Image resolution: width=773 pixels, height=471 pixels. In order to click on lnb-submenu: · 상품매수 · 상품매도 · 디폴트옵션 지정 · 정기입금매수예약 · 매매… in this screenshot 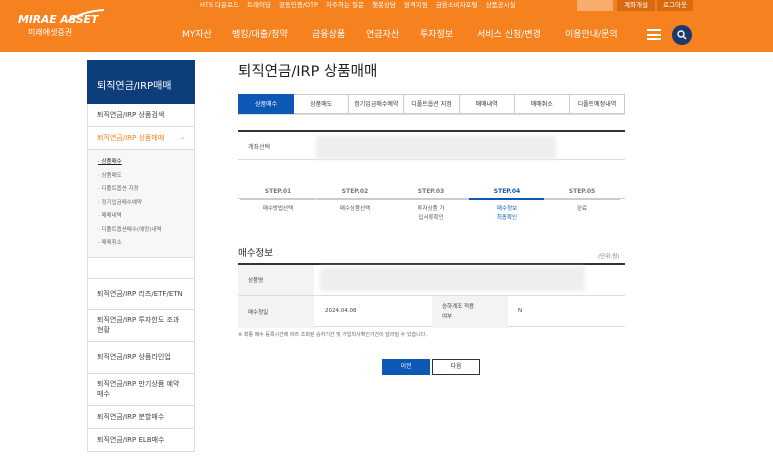, I will do `click(141, 204)`.